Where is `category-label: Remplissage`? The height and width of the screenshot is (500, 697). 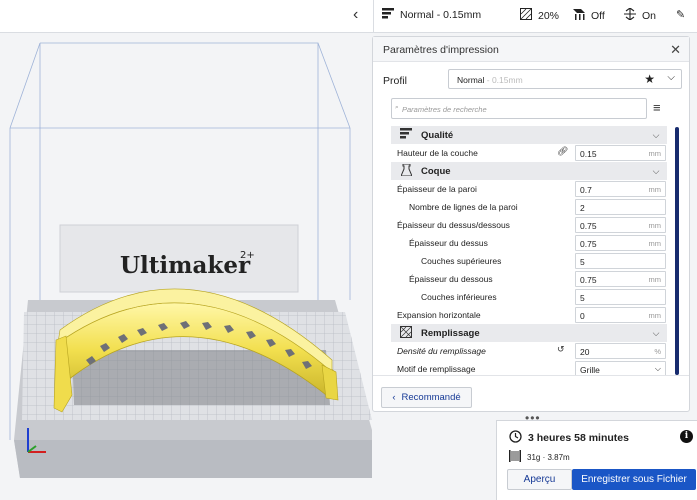 category-label: Remplissage is located at coordinates (450, 333).